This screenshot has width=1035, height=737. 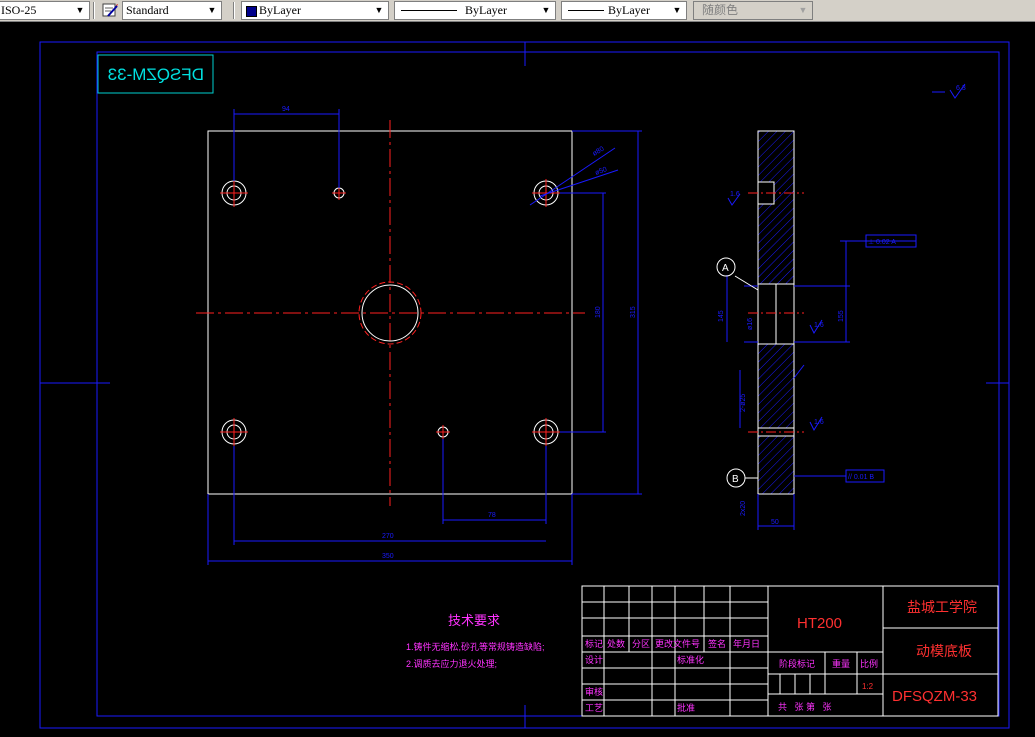 I want to click on dim-side-phi25: 2-ø25, so click(x=743, y=403).